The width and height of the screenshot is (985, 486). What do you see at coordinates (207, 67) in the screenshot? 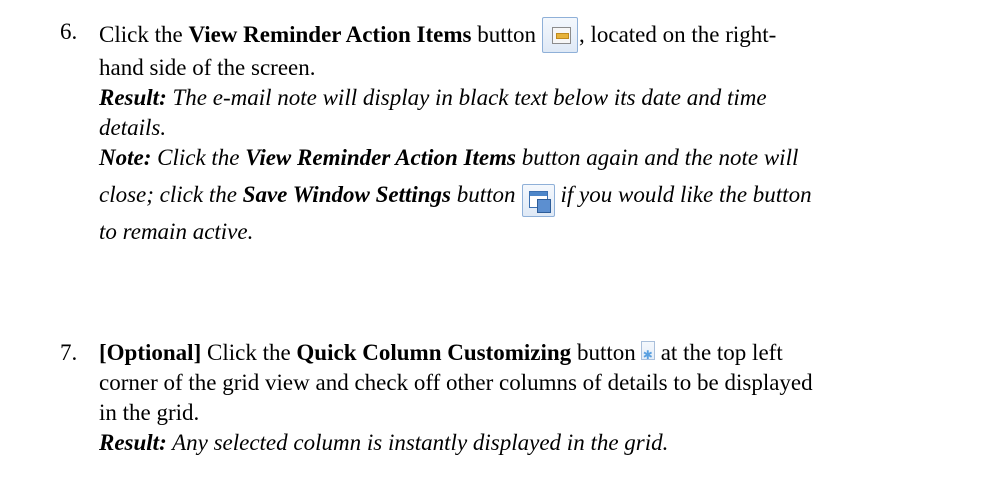
I see `instruction-line: hand side of the screen.` at bounding box center [207, 67].